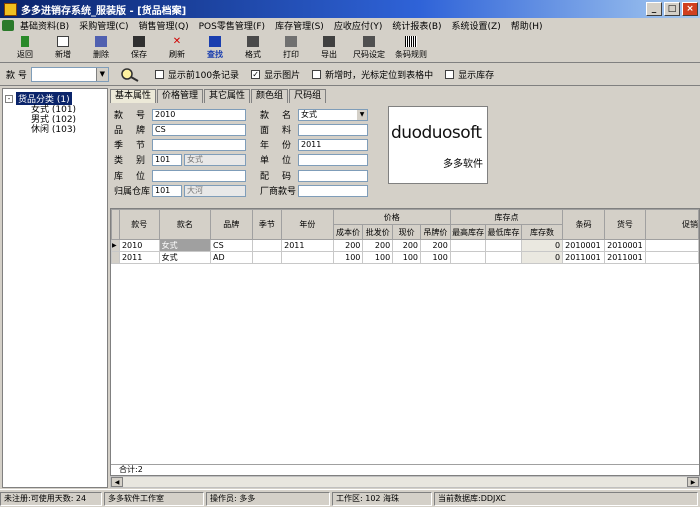 The image size is (700, 507). I want to click on col-current: 现价, so click(407, 232).